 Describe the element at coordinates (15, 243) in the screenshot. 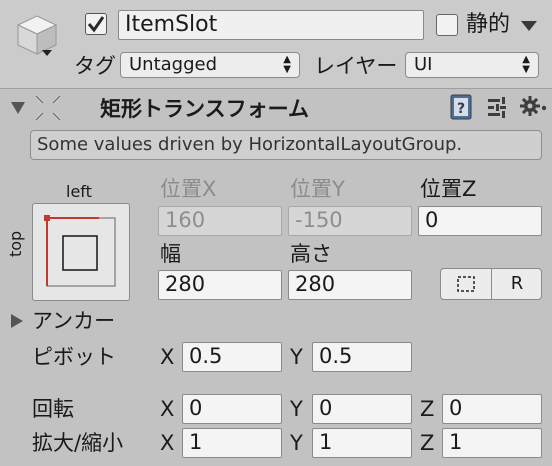

I see `anchor-preset-side-label: top` at that location.